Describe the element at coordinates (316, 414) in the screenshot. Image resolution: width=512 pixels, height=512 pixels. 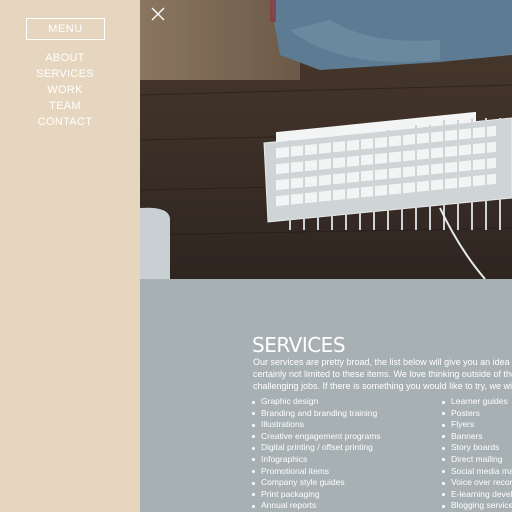
I see `service-item: Branding and branding training` at that location.